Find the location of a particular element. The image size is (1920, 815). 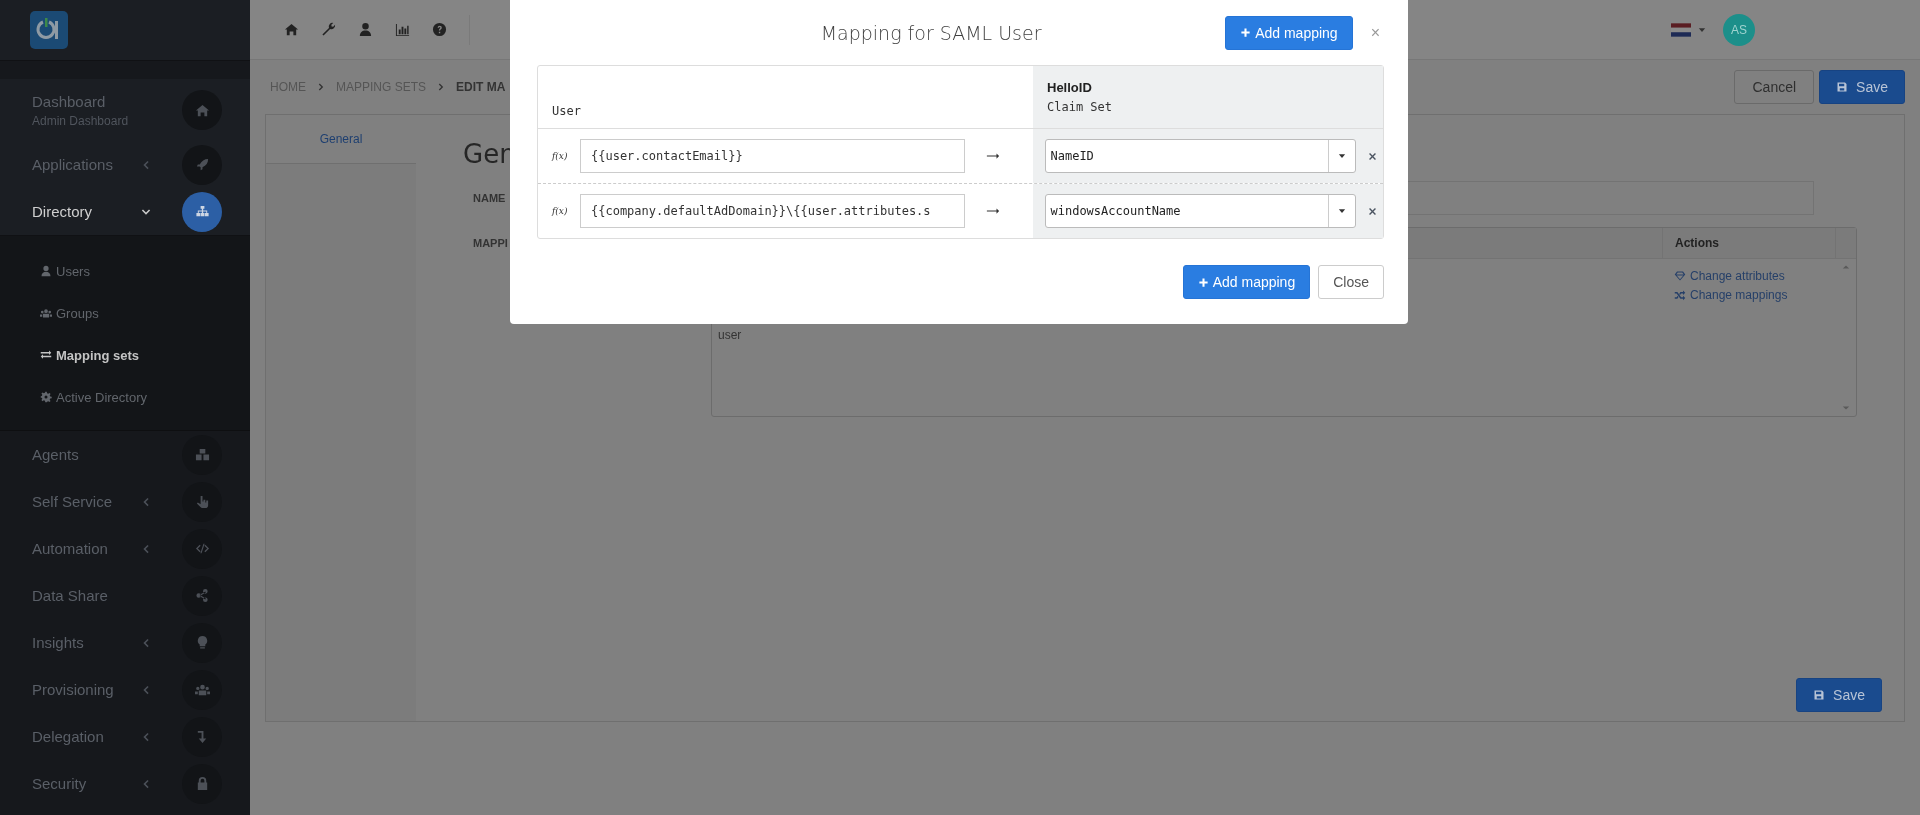

nav-item-sublabel: Admin Dashboard is located at coordinates (80, 120).